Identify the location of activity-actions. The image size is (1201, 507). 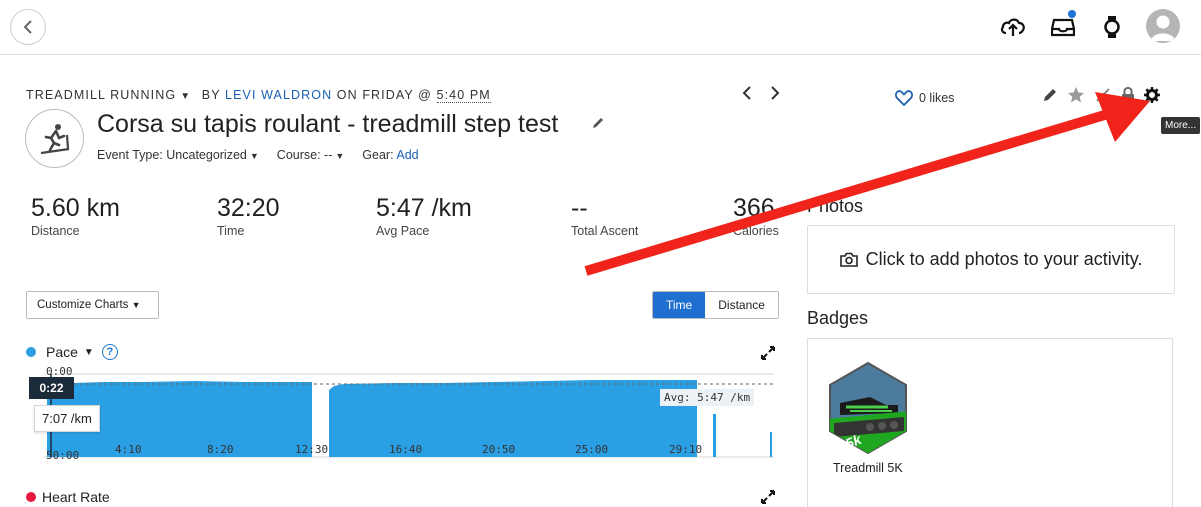
(1101, 95).